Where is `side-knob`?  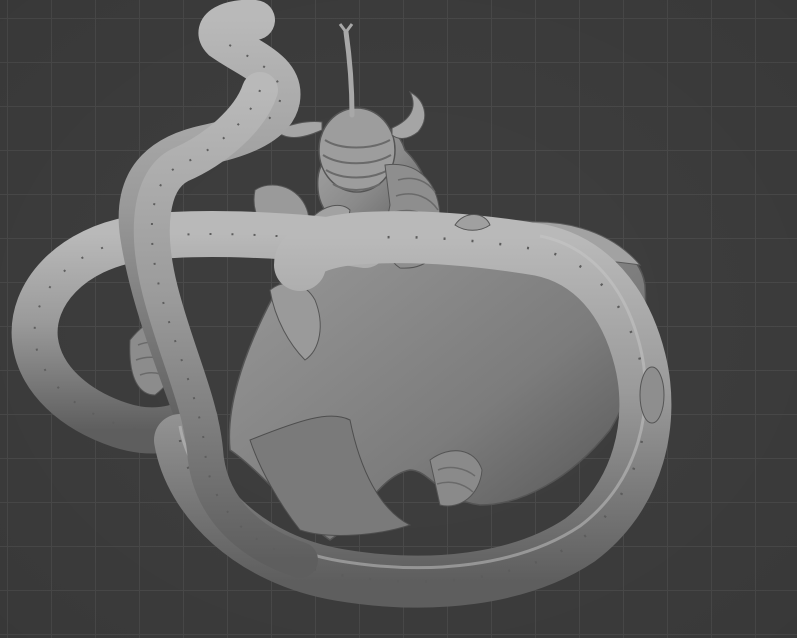 side-knob is located at coordinates (652, 395).